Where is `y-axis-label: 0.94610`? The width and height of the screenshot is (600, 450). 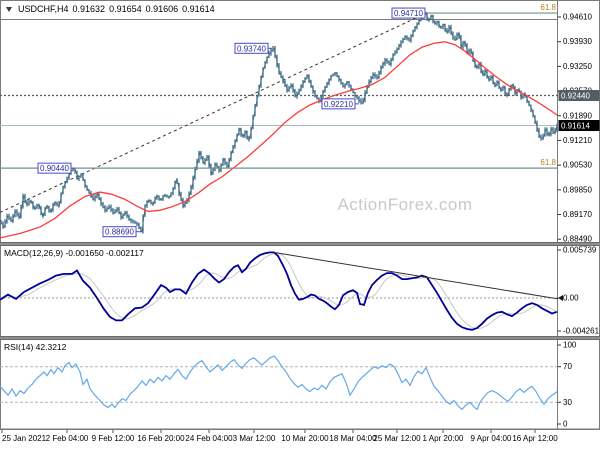 y-axis-label: 0.94610 is located at coordinates (577, 17).